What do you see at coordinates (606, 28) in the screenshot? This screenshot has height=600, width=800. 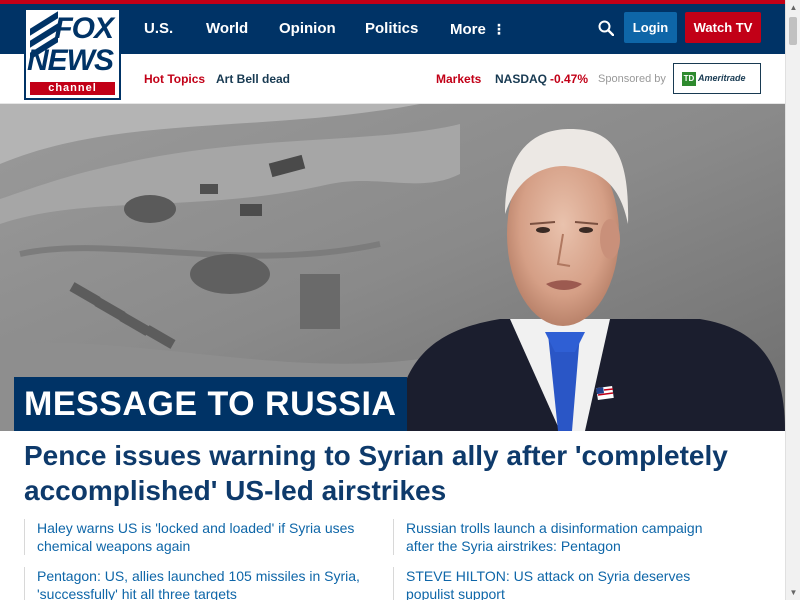 I see `search-icon` at bounding box center [606, 28].